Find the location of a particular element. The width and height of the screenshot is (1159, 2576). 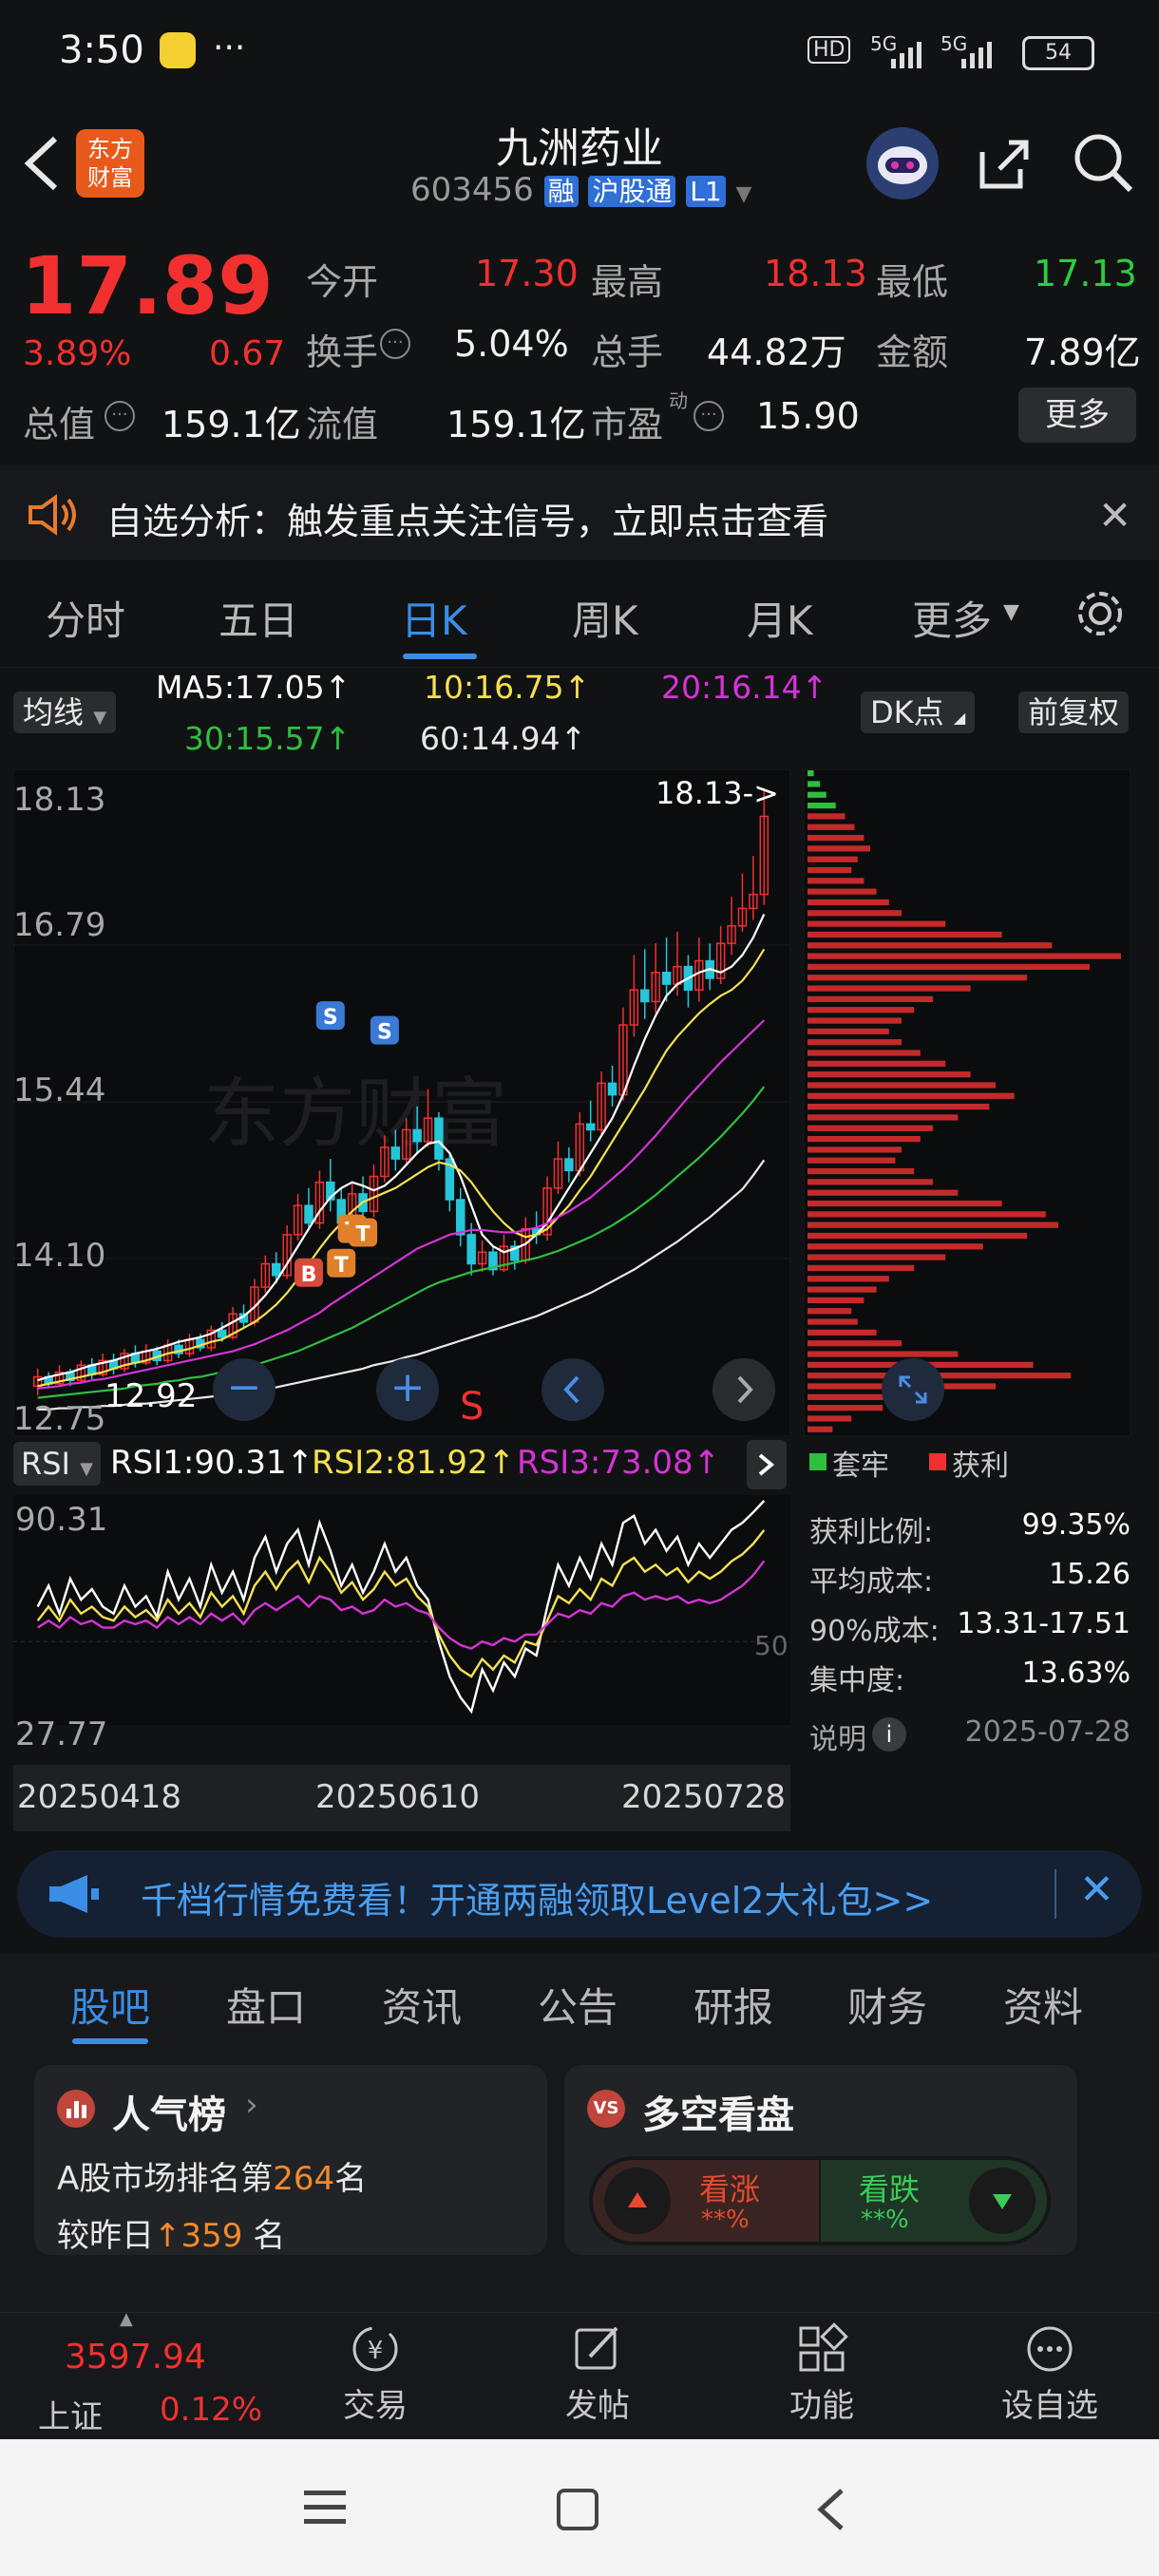

y-tick-4: 12.75 is located at coordinates (59, 1419).